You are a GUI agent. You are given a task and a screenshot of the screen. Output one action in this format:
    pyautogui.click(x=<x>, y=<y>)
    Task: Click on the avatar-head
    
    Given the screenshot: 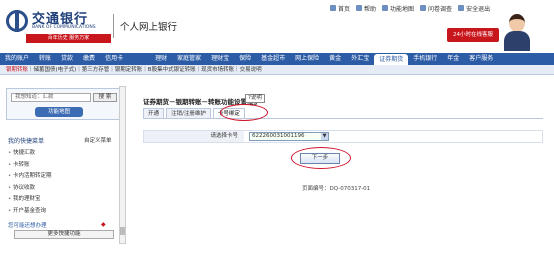 What is the action you would take?
    pyautogui.click(x=517, y=23)
    